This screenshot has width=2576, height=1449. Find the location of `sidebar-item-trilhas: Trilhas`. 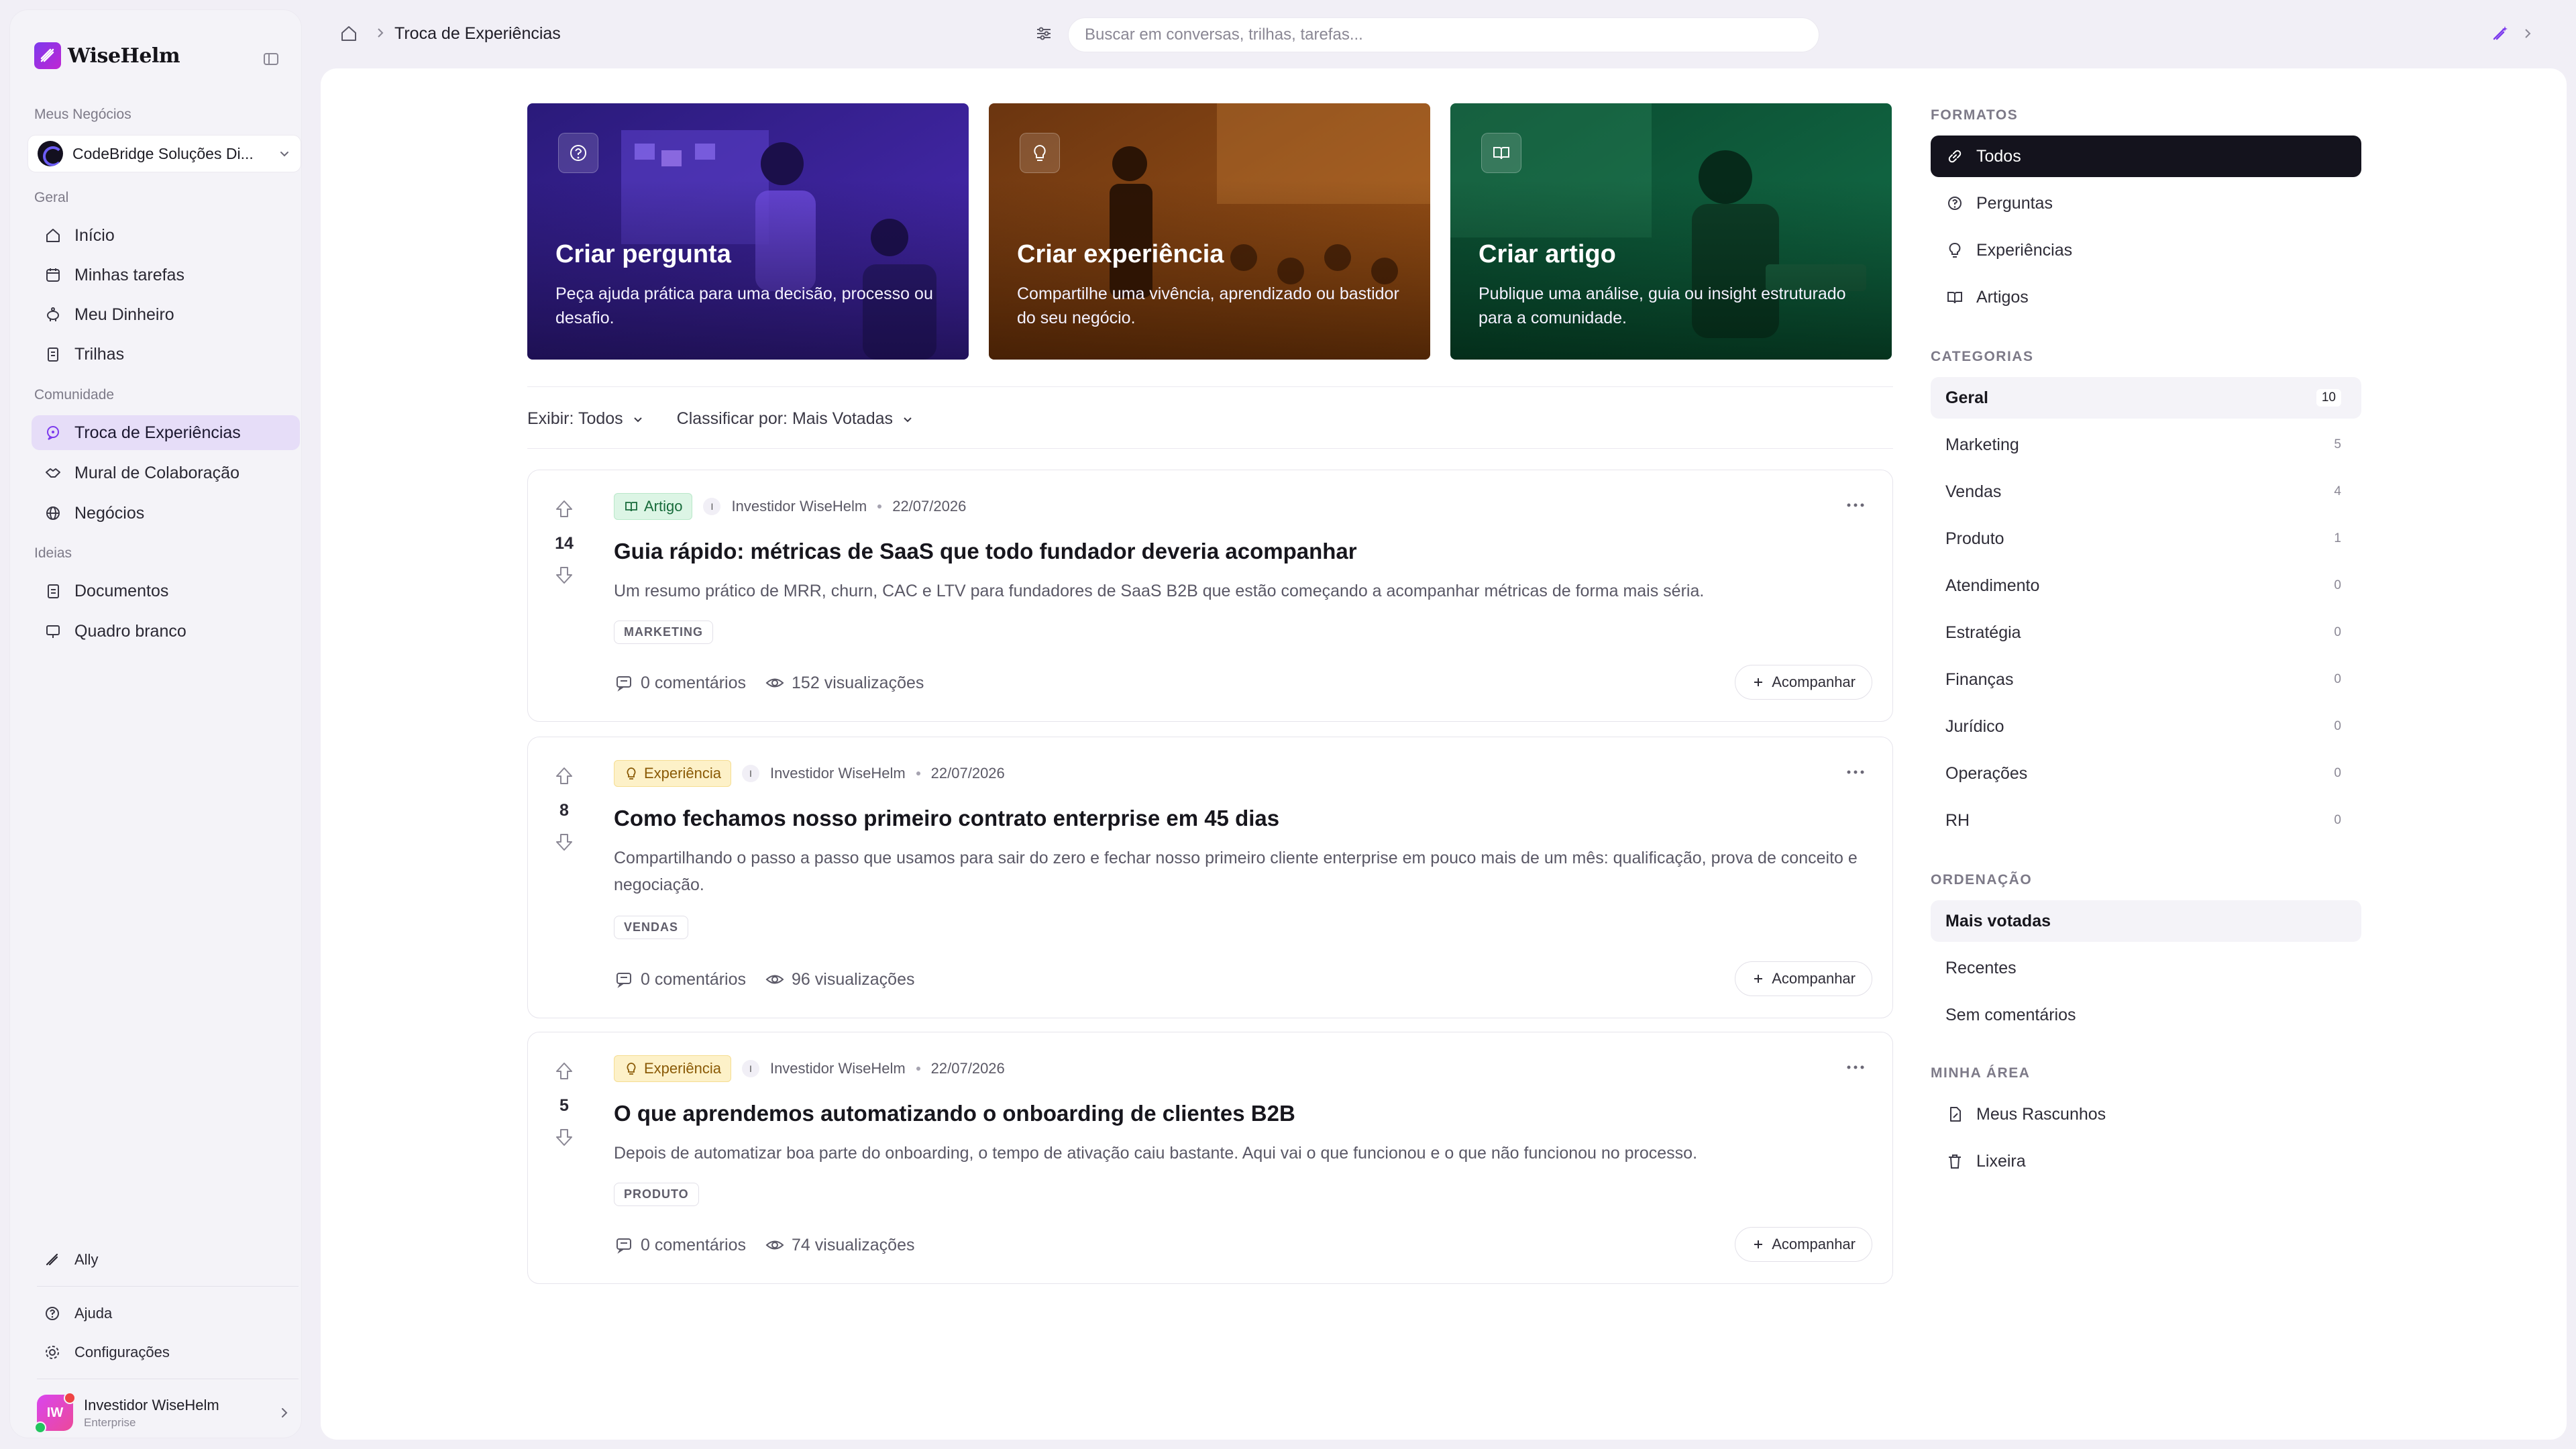

sidebar-item-trilhas: Trilhas is located at coordinates (166, 354).